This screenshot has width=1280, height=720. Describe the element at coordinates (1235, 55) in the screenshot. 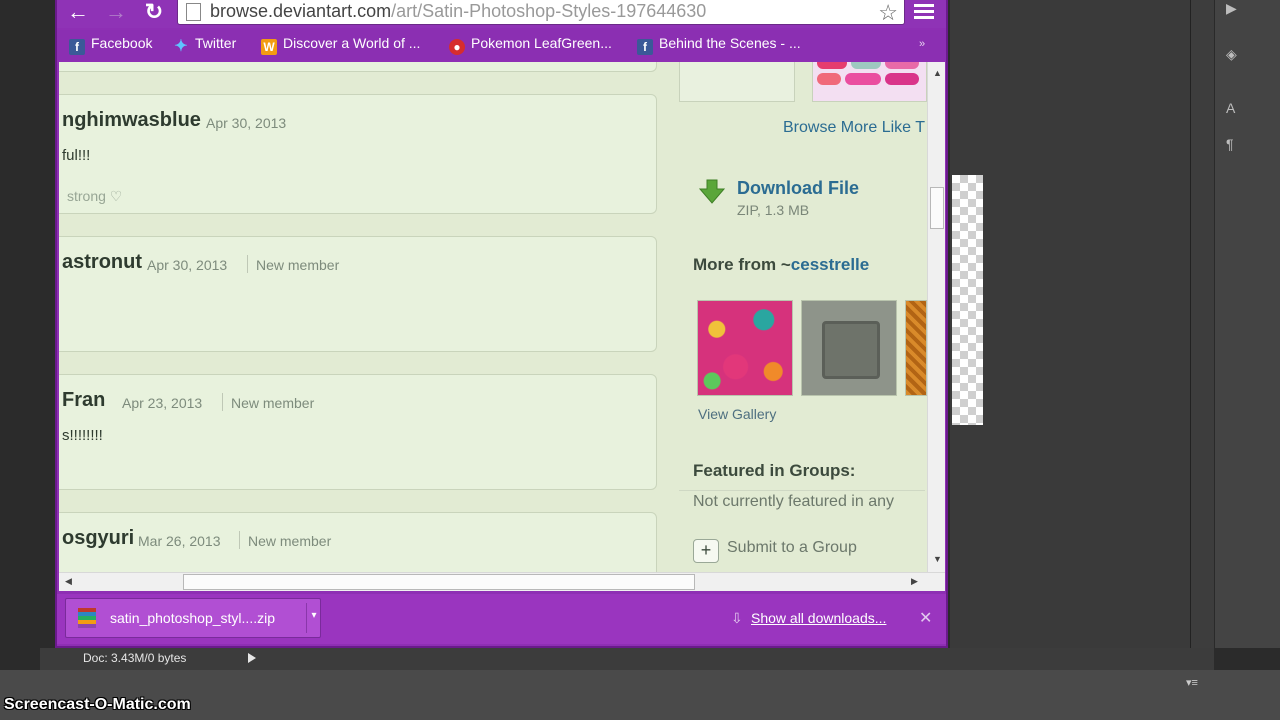

I see `cube-icon: ◈` at that location.